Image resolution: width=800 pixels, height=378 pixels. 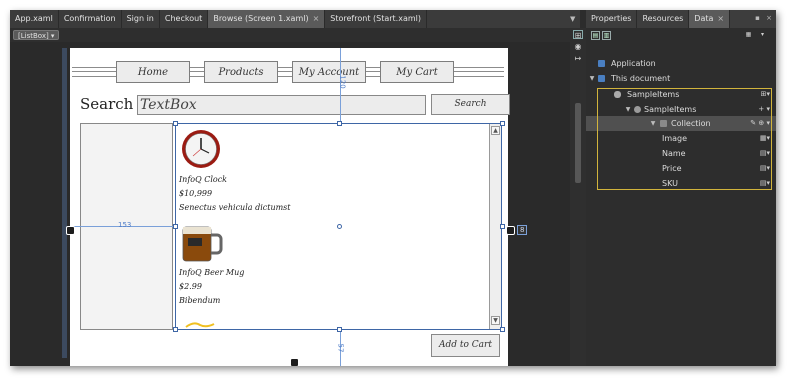 What do you see at coordinates (681, 78) in the screenshot?
I see `tree-item-this-document: ▼ This document` at bounding box center [681, 78].